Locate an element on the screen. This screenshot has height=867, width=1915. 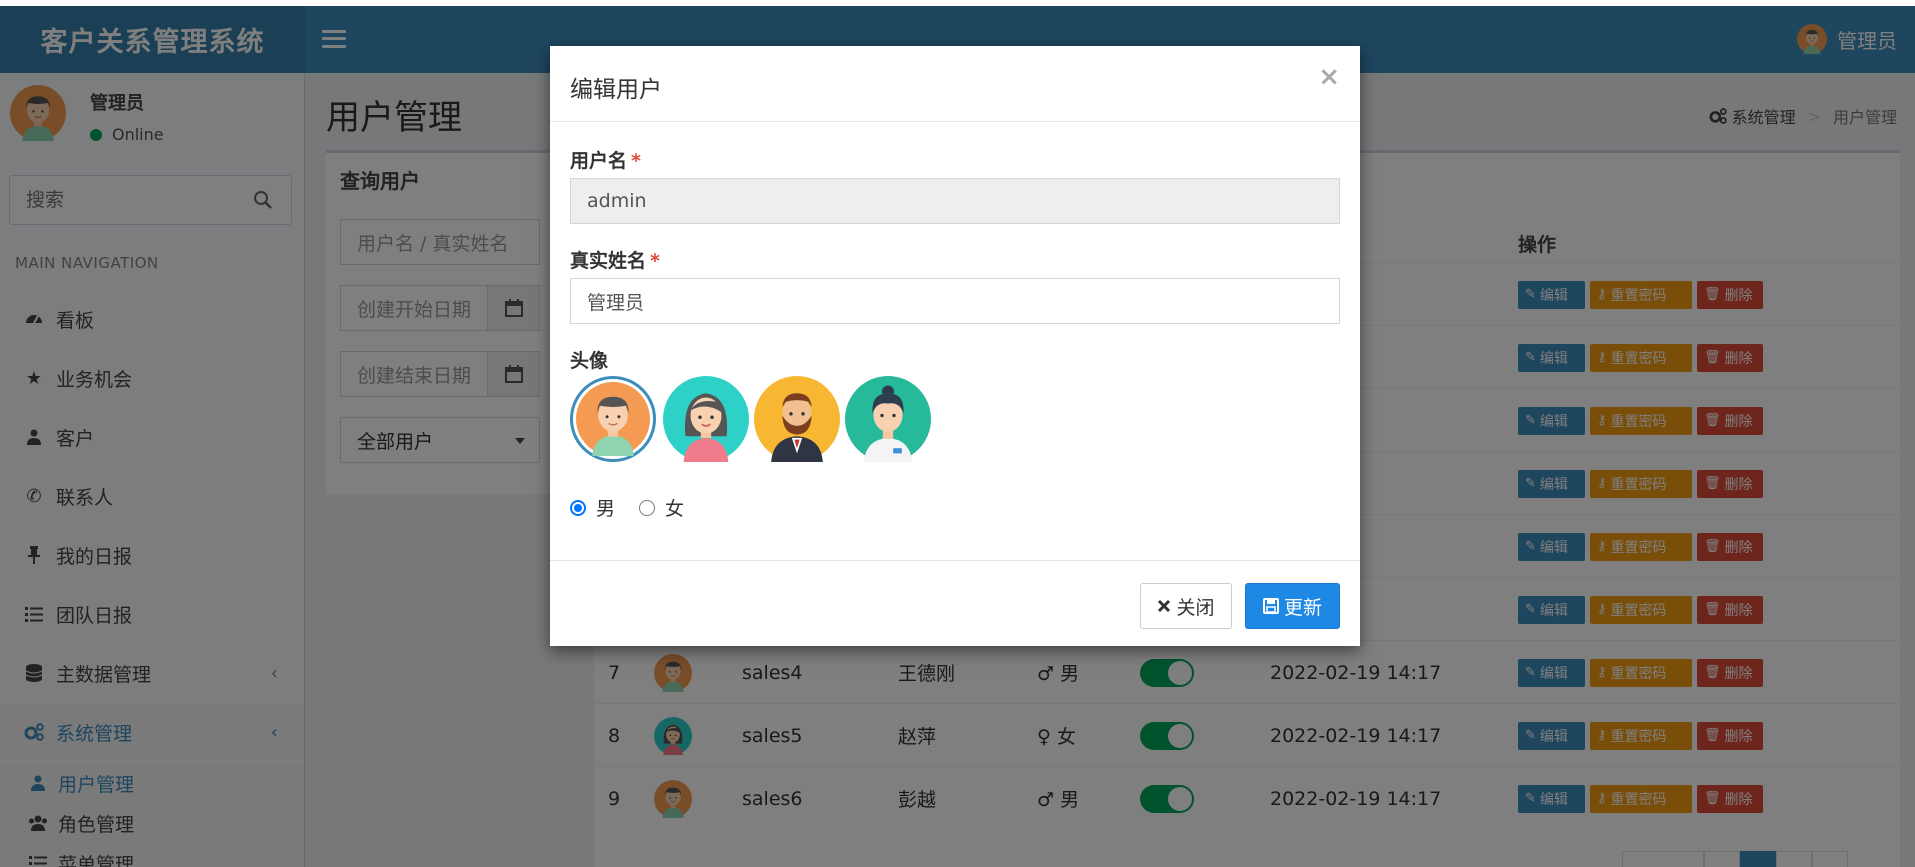
close-button: 关闭 is located at coordinates (1186, 606).